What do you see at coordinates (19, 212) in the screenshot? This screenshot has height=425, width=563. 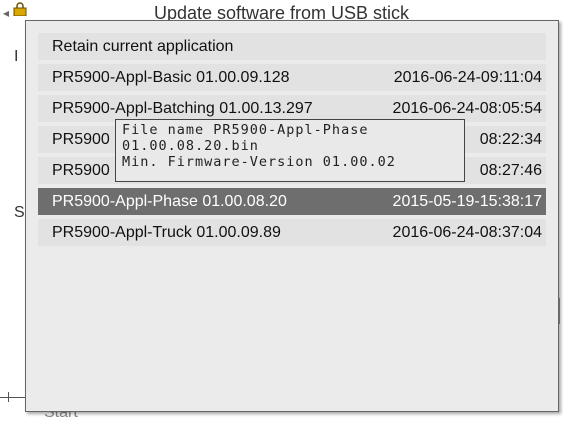 I see `background-label-fragment: S` at bounding box center [19, 212].